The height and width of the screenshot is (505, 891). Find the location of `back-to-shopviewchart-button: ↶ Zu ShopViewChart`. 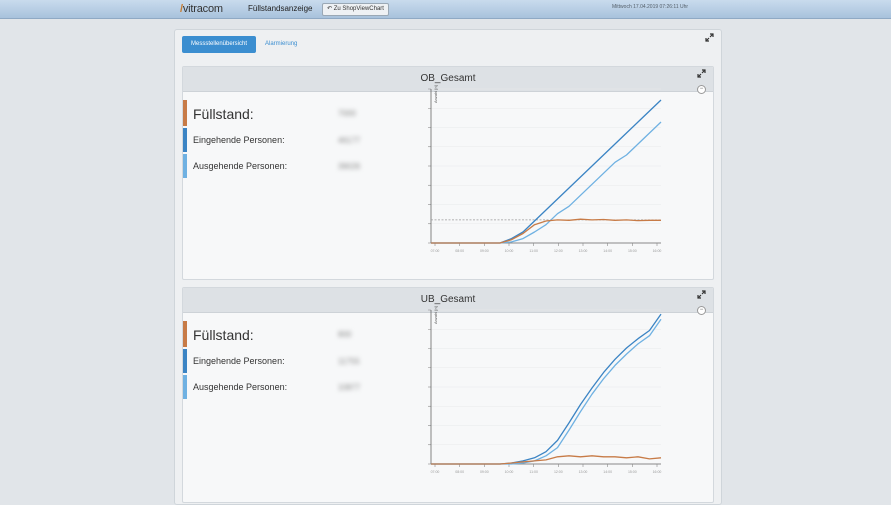

back-to-shopviewchart-button: ↶ Zu ShopViewChart is located at coordinates (355, 9).